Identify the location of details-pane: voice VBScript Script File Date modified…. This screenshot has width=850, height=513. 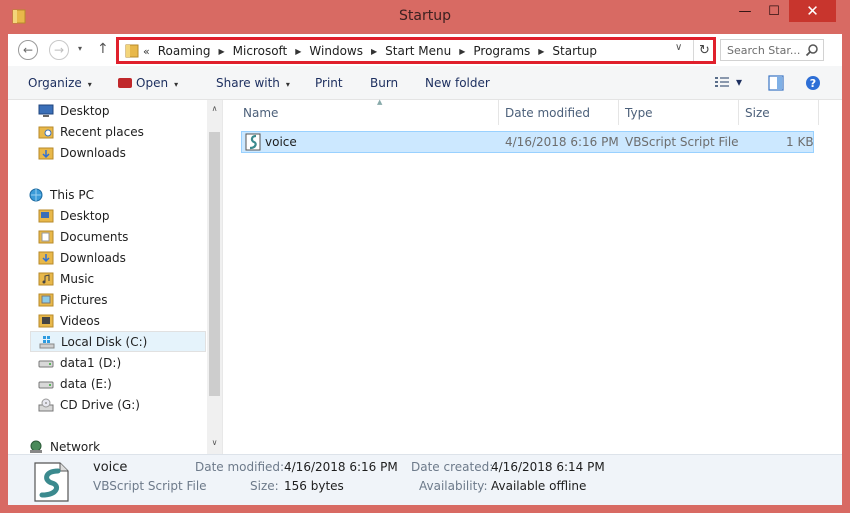
(425, 479).